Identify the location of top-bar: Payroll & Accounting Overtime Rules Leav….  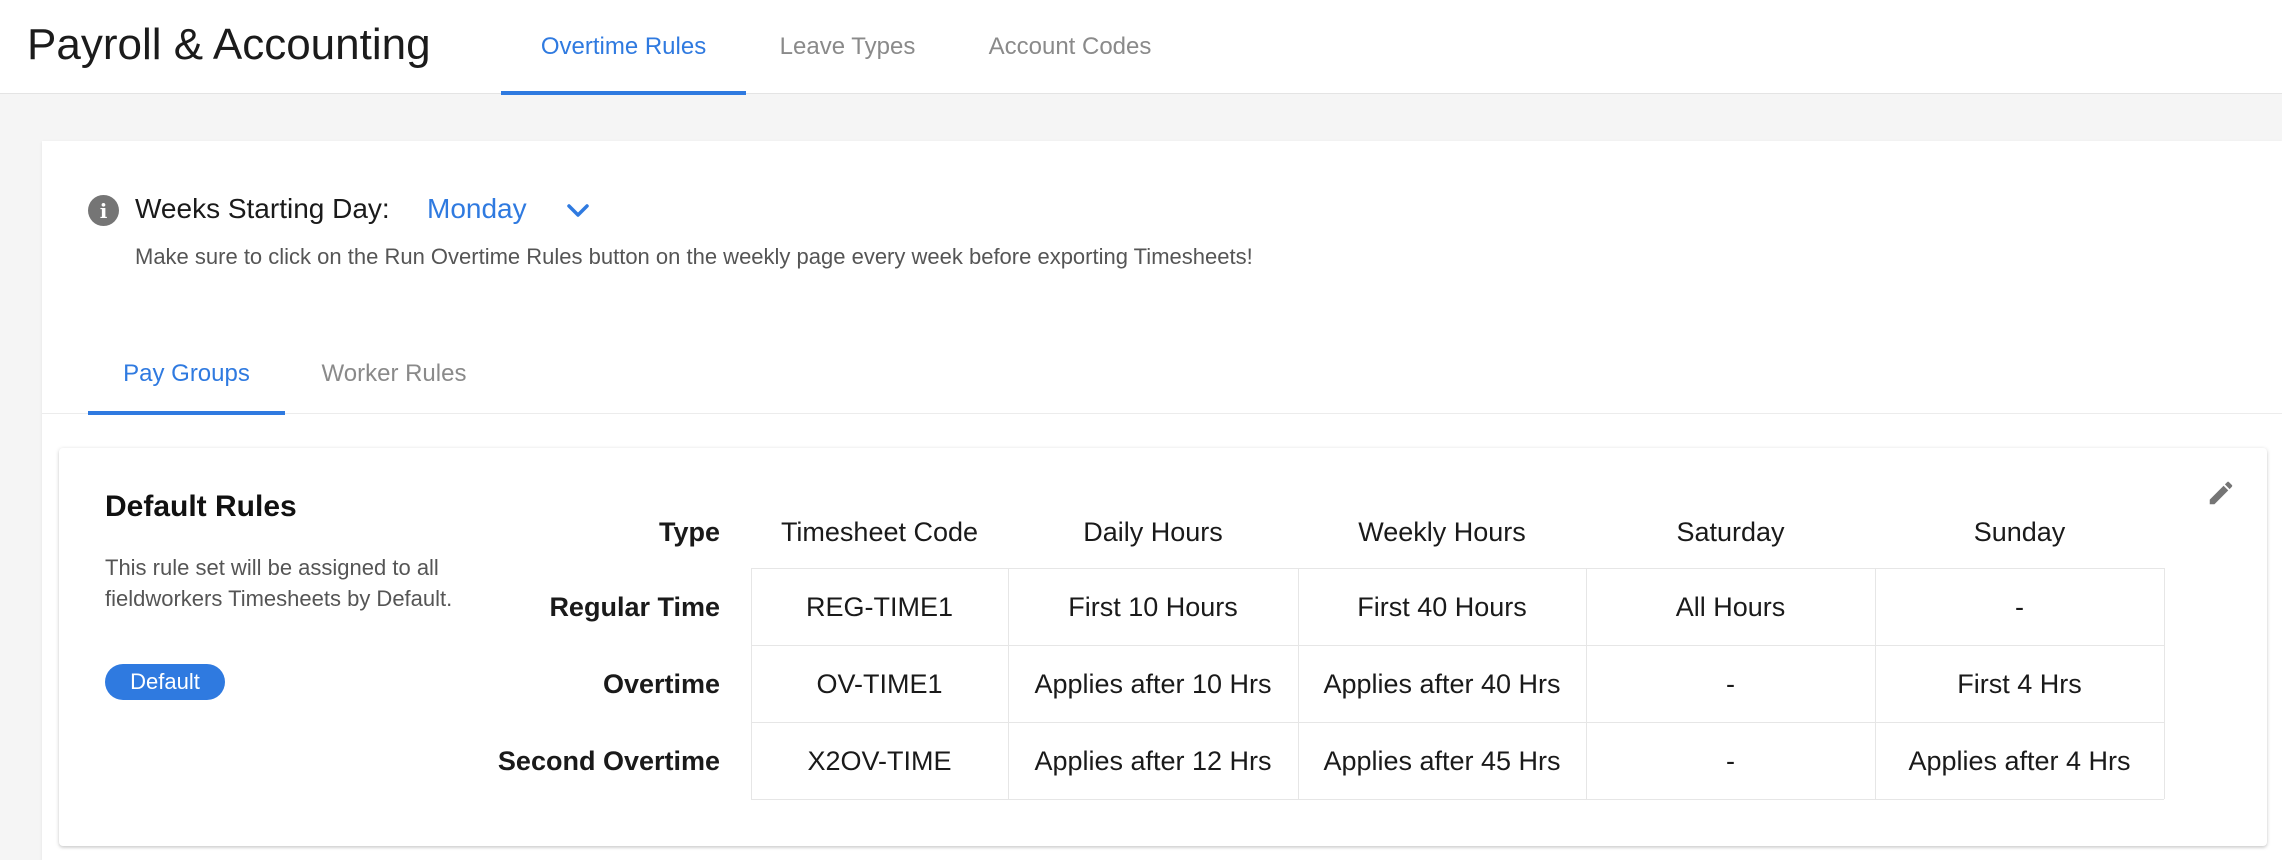
(1141, 47).